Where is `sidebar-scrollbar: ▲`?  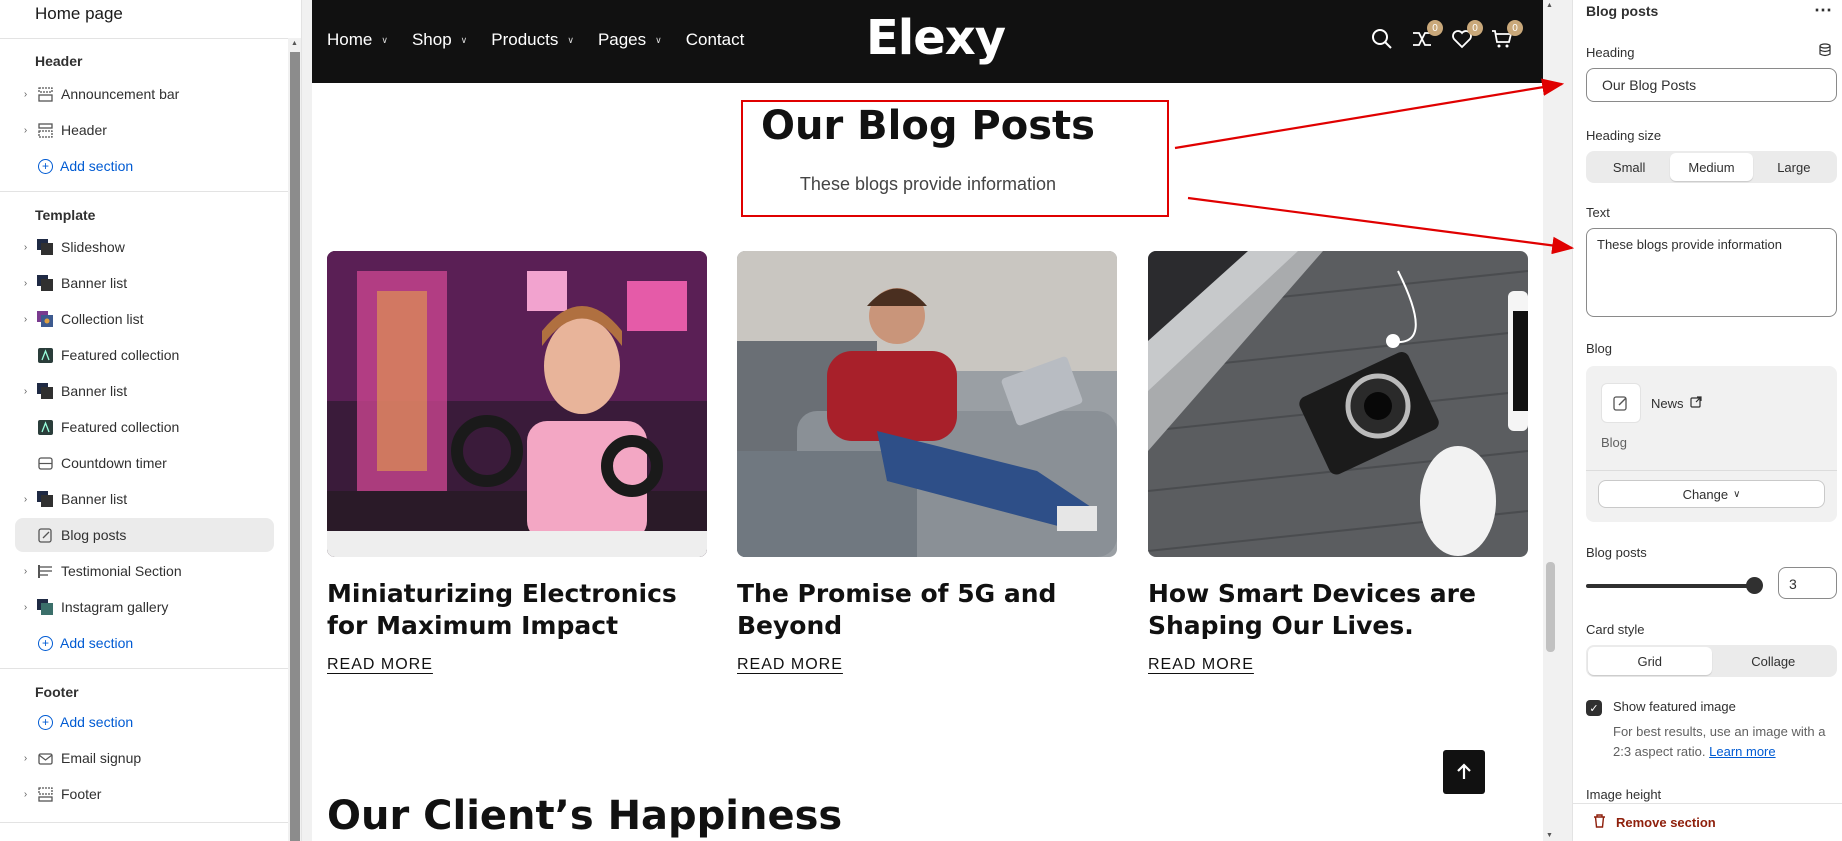
sidebar-scrollbar: ▲ is located at coordinates (294, 439).